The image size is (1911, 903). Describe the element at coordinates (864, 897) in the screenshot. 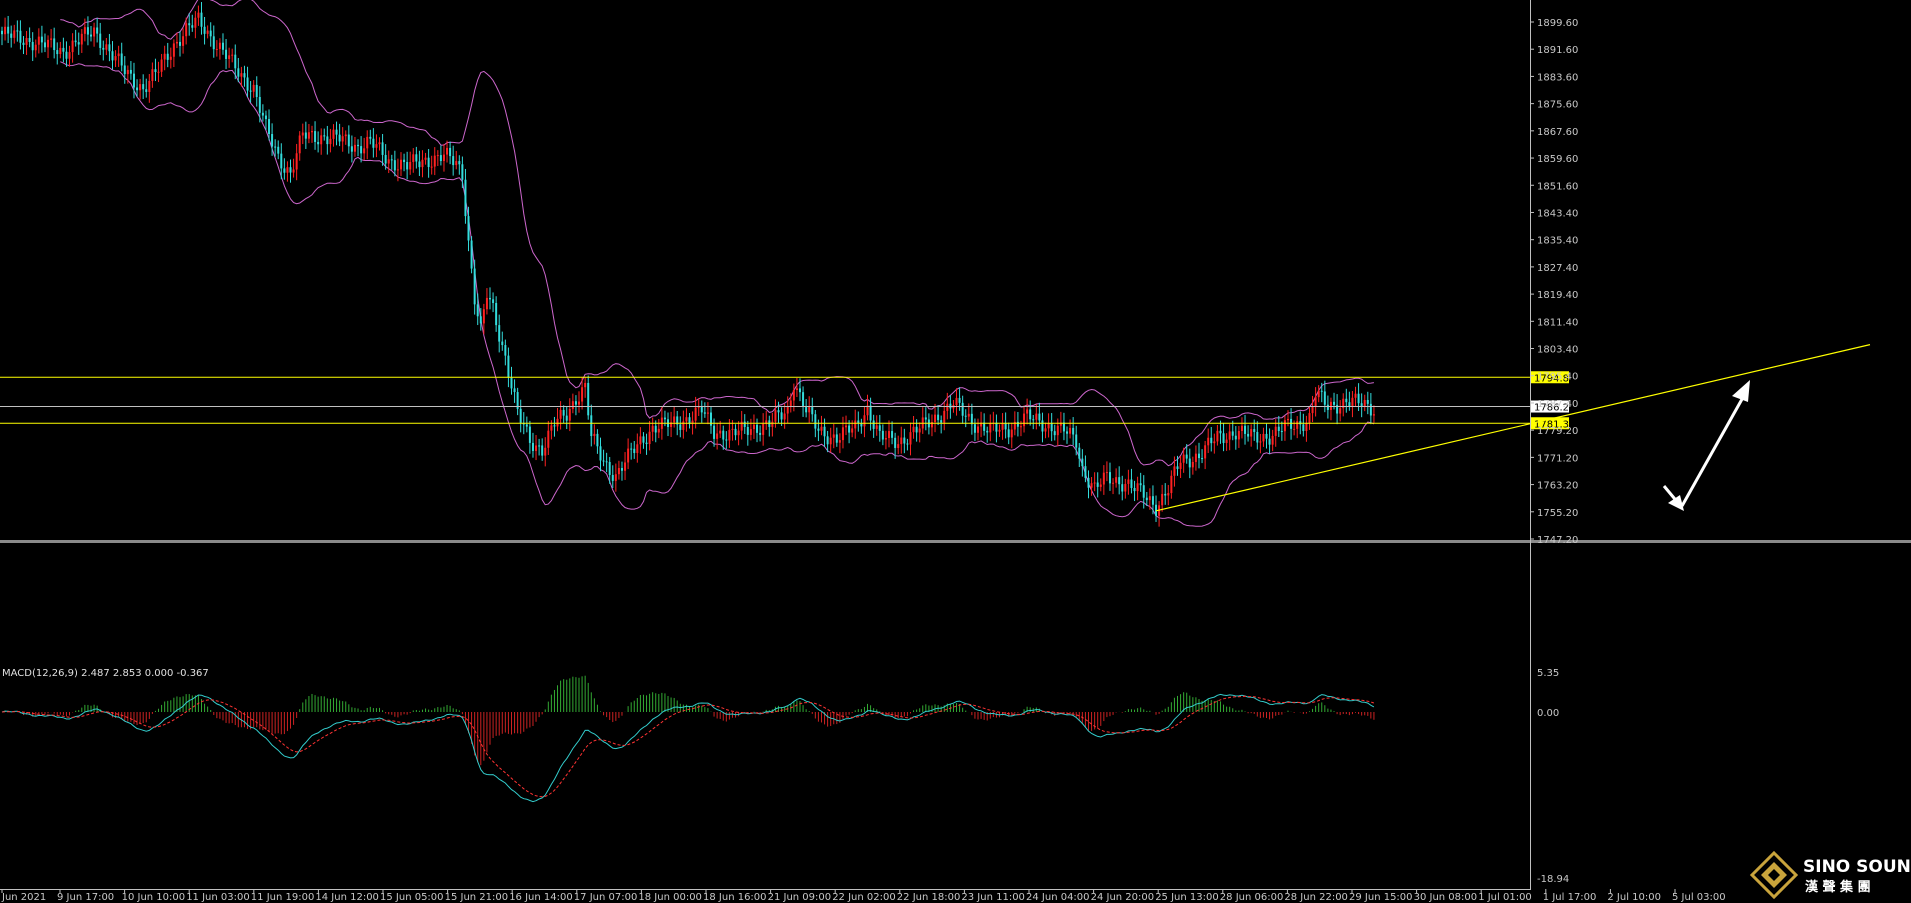

I see `x-tick-label: 22 Jun 02:00` at that location.